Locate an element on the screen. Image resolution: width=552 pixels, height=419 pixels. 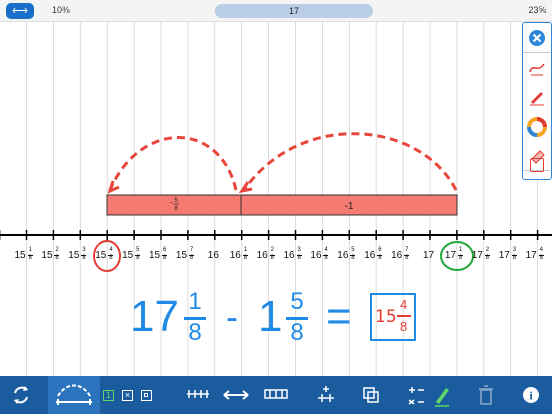
mode-x-icon: × is located at coordinates (127, 395).